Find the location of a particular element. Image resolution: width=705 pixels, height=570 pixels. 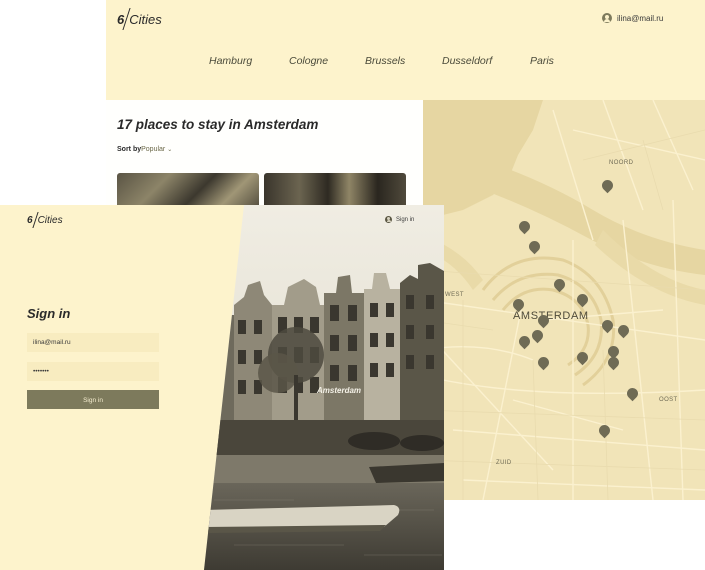

sort-value: Popular is located at coordinates (153, 149).